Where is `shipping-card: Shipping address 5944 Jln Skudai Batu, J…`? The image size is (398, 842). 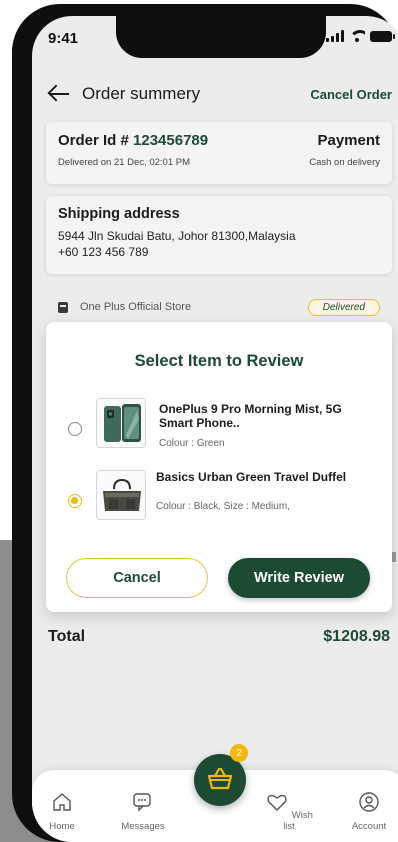
shipping-card: Shipping address 5944 Jln Skudai Batu, J… is located at coordinates (219, 235).